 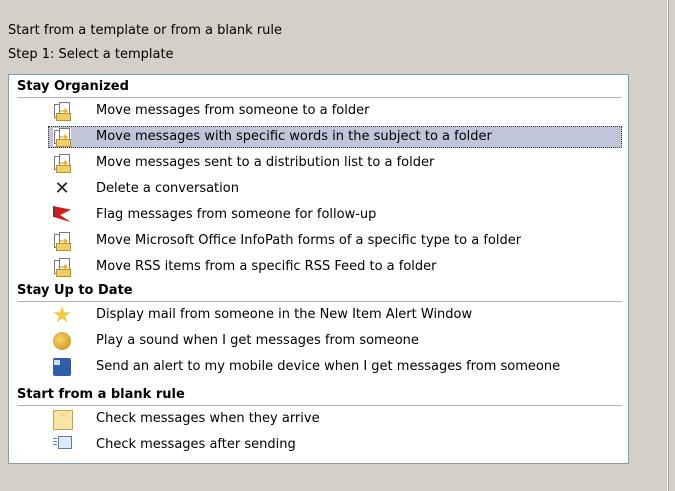 I want to click on delete-x-icon: ✕, so click(x=62, y=188).